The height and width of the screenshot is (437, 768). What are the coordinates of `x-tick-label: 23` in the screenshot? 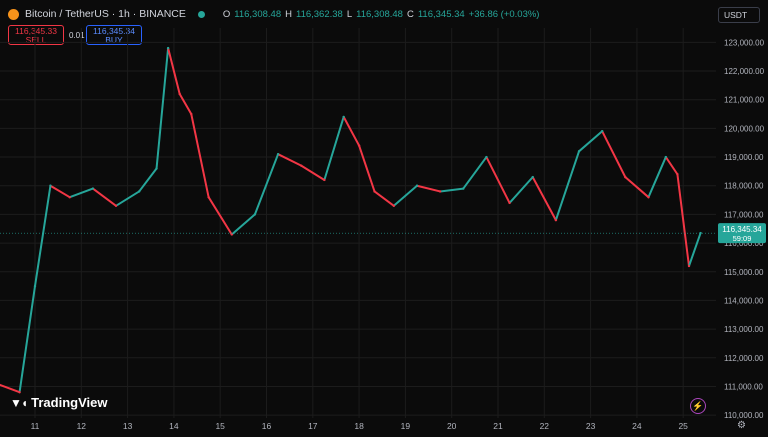 It's located at (591, 426).